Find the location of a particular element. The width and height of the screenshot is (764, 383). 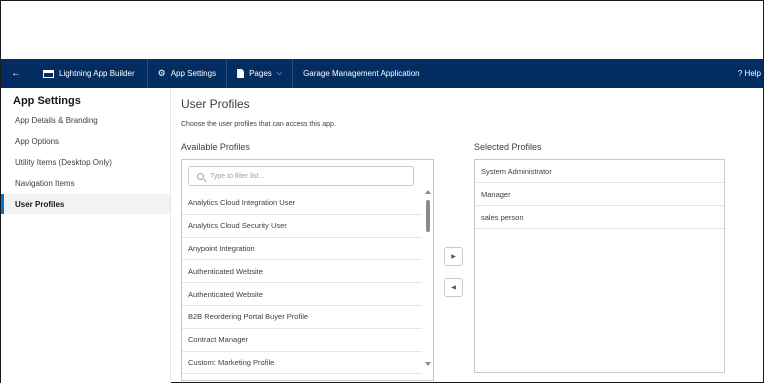

app-name-label: Garage Management Application is located at coordinates (361, 73).